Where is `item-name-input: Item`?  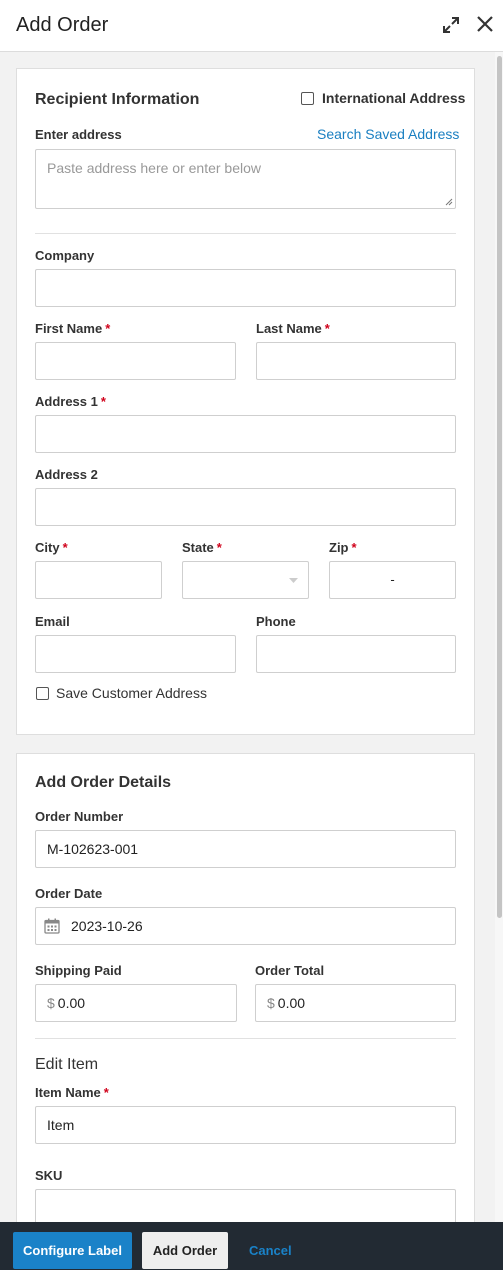
item-name-input: Item is located at coordinates (245, 1125).